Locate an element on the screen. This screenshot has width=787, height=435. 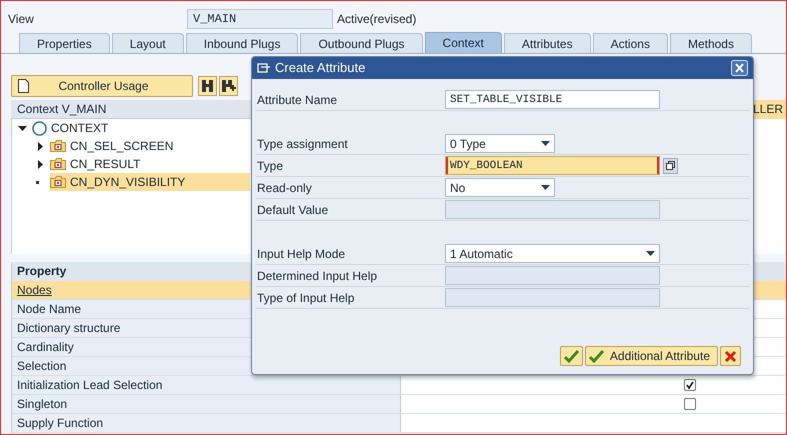
view-label: View is located at coordinates (21, 19).